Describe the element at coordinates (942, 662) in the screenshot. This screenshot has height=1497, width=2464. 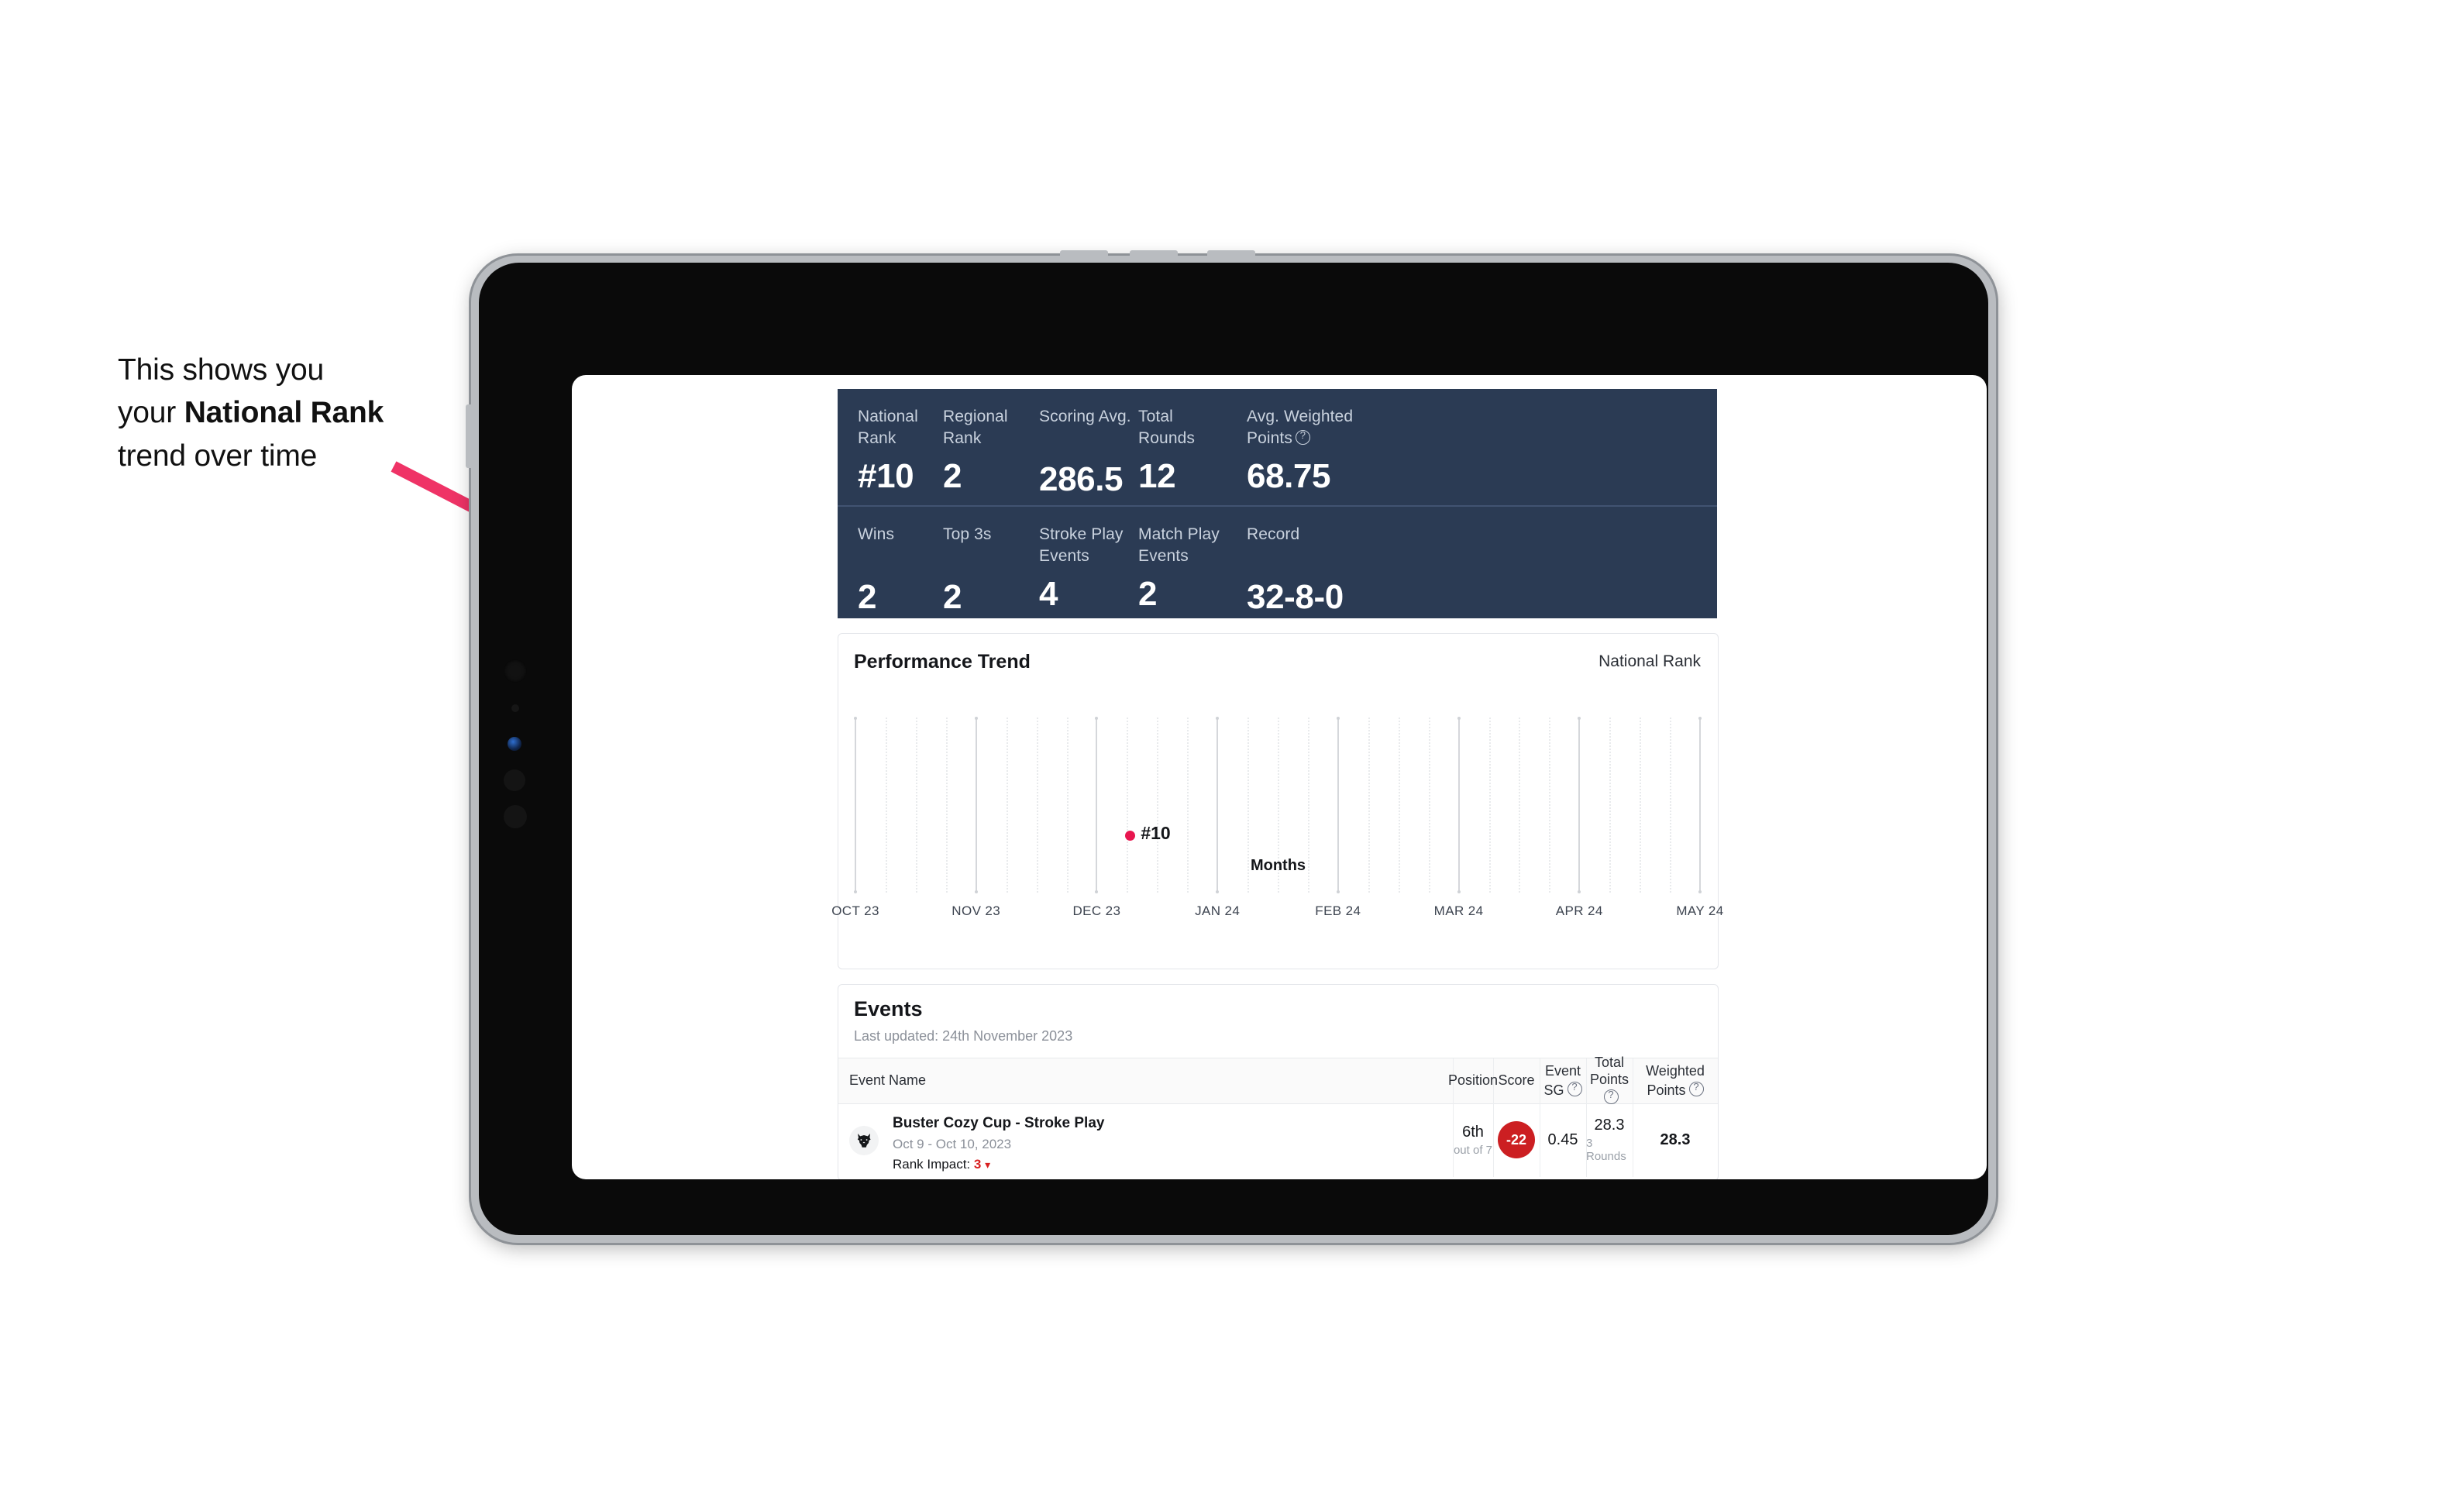
I see `chart-title: Performance Trend` at that location.